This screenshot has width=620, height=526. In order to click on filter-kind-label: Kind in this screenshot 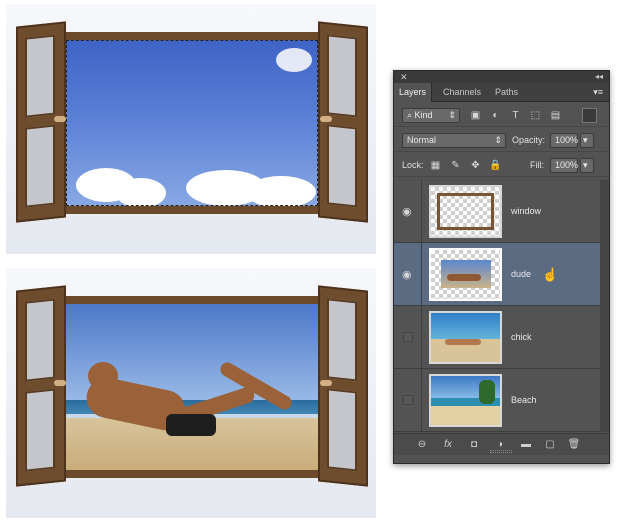, I will do `click(423, 115)`.